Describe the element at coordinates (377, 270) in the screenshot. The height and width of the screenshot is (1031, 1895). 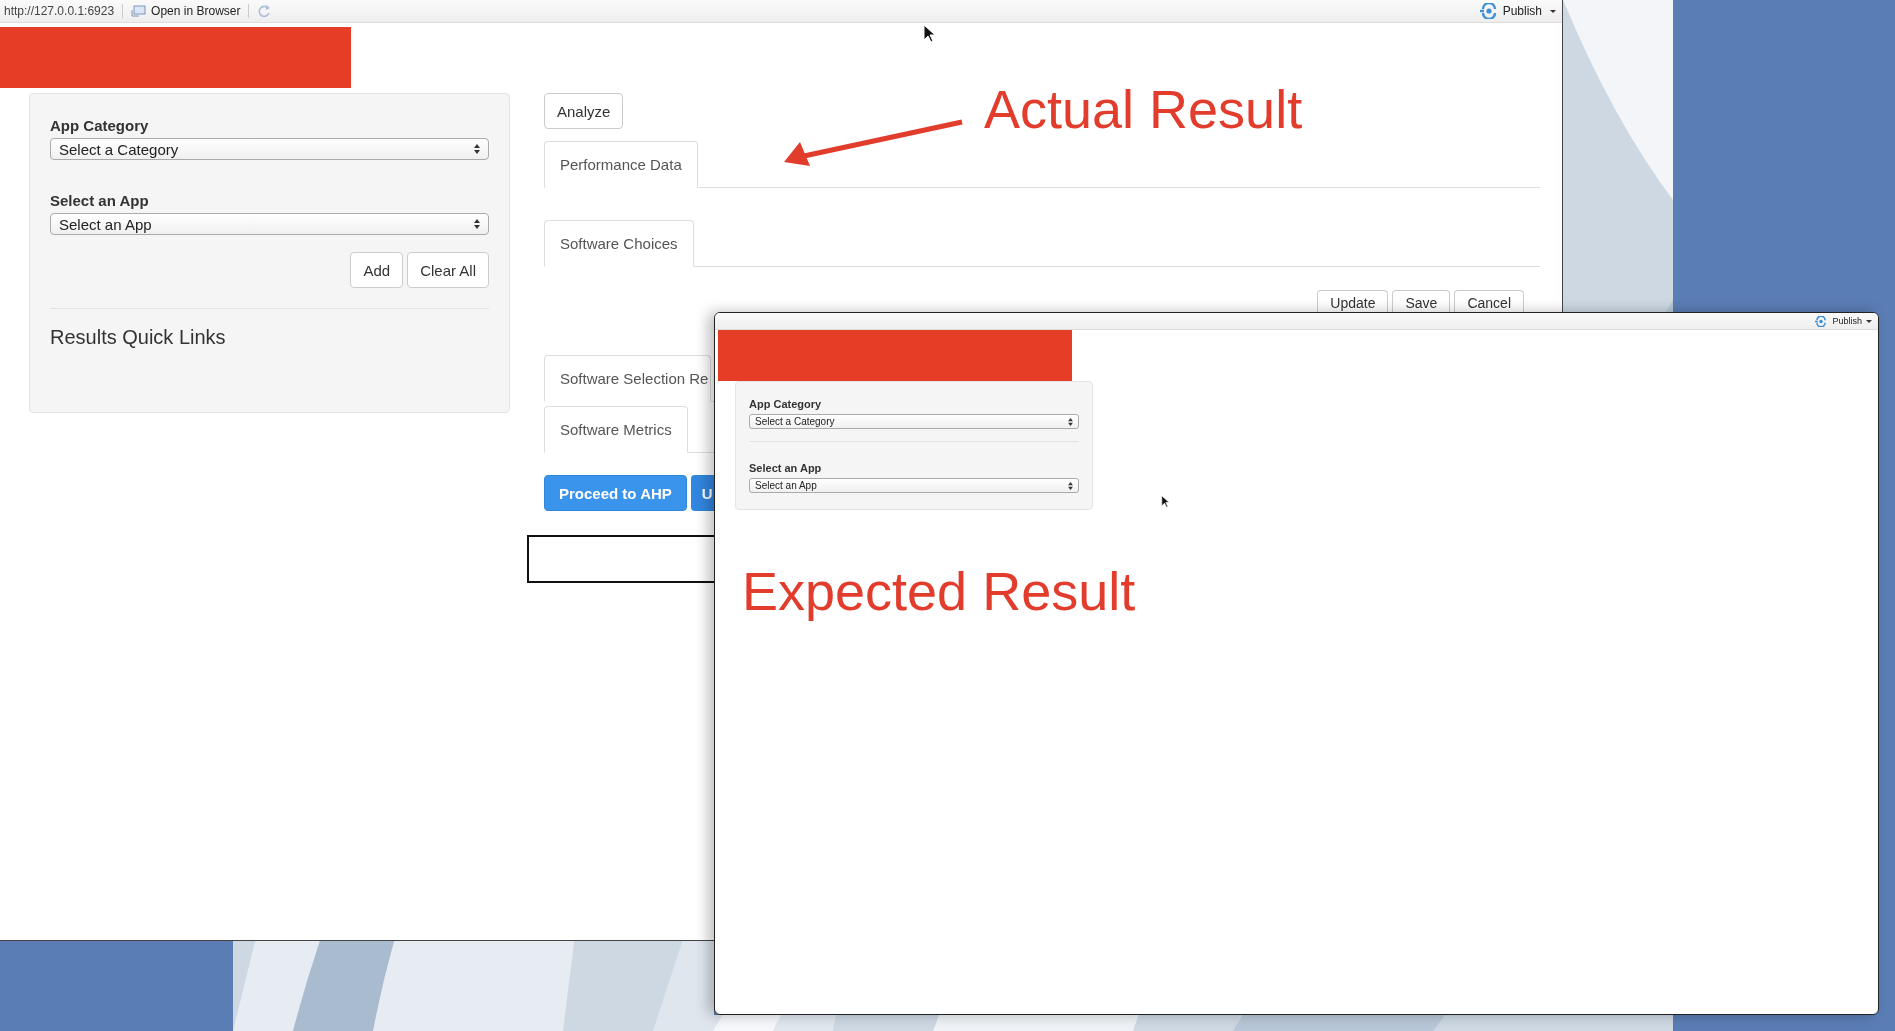
I see `sidebar-button: Add` at that location.